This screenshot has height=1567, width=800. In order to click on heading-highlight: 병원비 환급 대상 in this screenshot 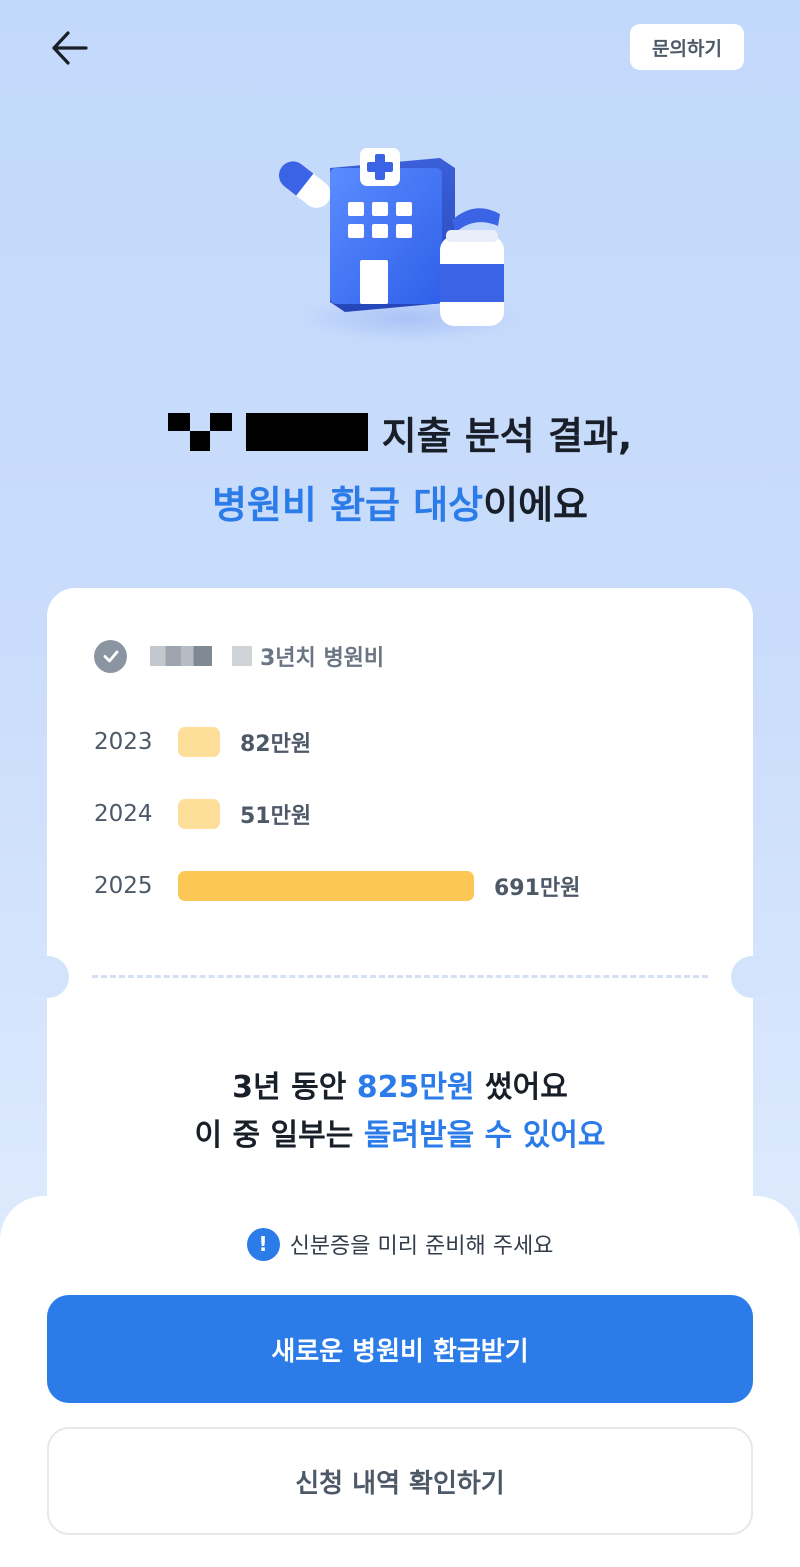, I will do `click(347, 505)`.